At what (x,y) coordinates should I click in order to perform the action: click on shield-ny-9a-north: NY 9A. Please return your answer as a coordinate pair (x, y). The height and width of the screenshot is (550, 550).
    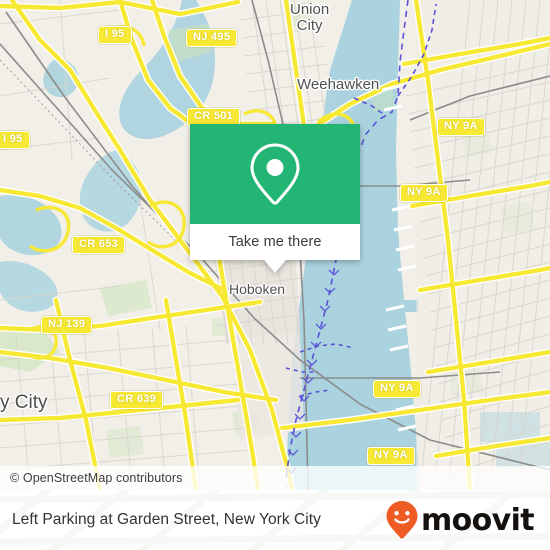
    Looking at the image, I should click on (461, 127).